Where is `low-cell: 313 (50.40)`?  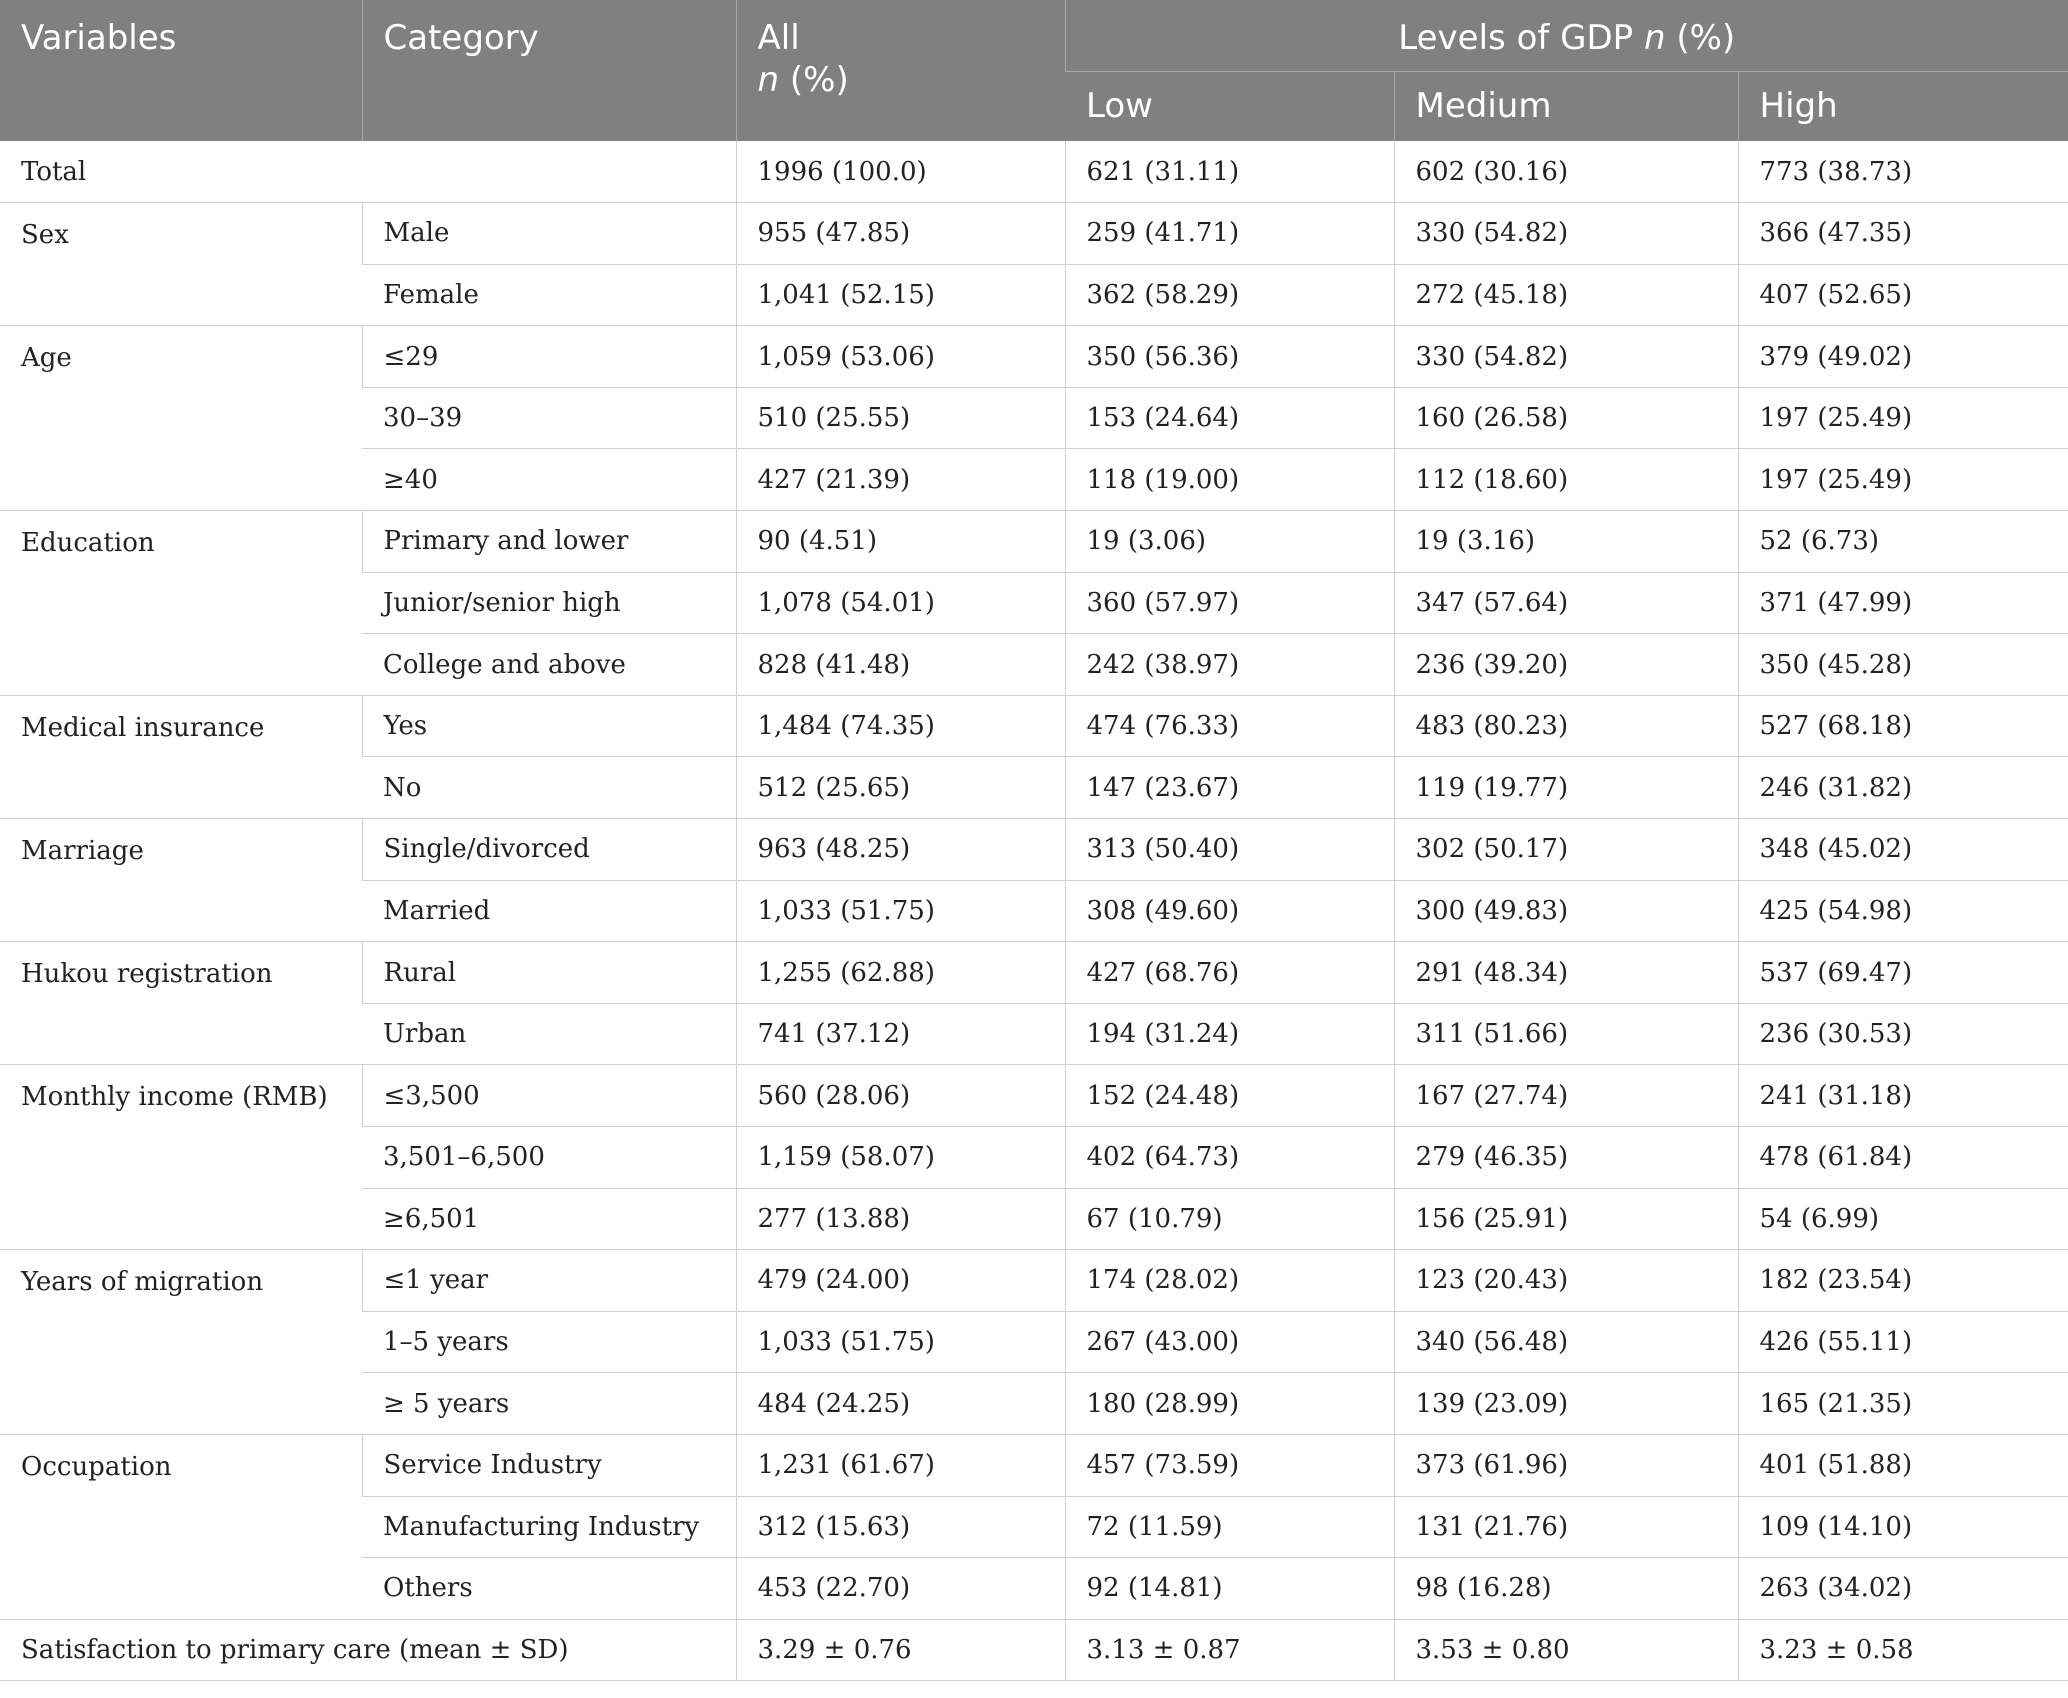
low-cell: 313 (50.40) is located at coordinates (1229, 849).